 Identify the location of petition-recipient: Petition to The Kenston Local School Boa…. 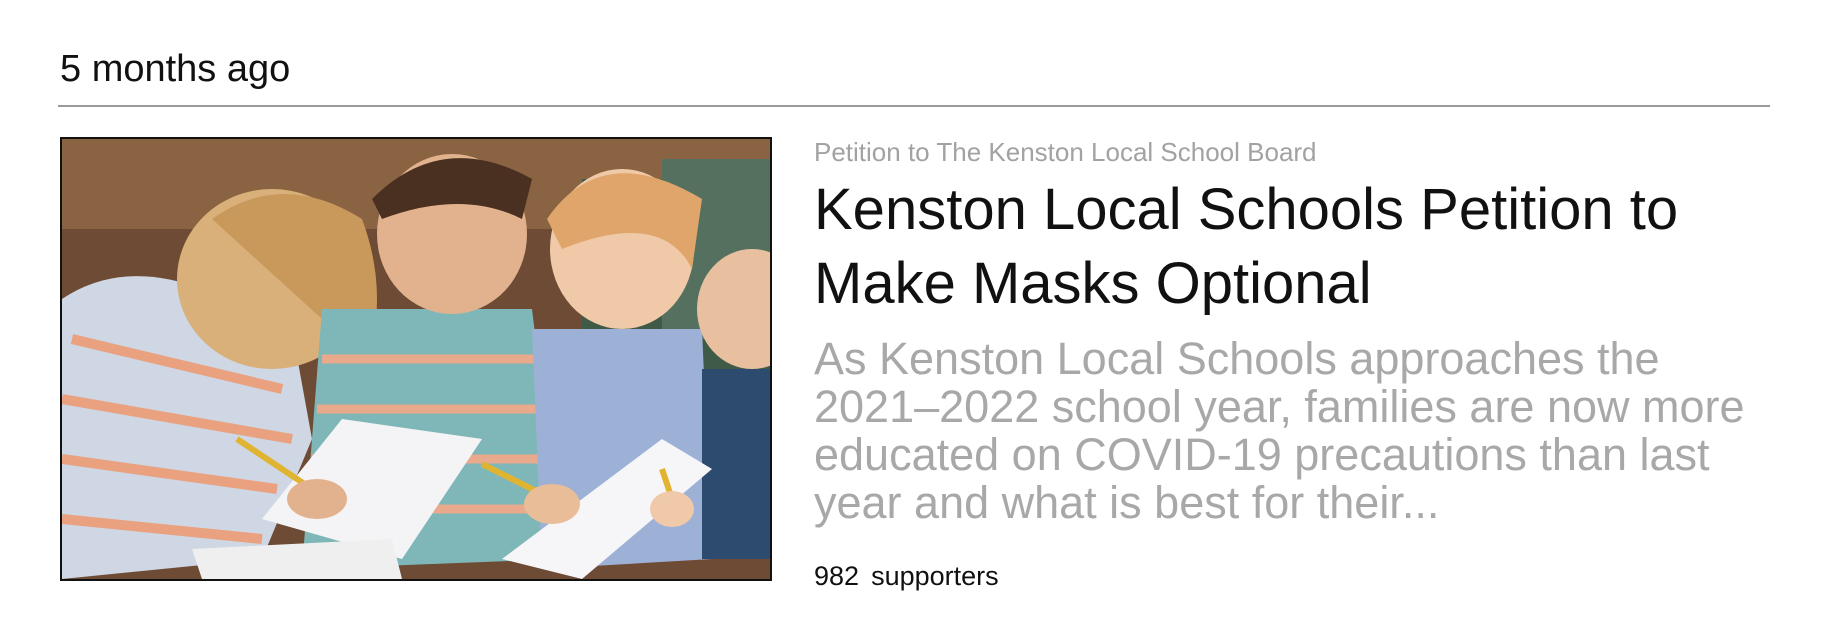
(1065, 152).